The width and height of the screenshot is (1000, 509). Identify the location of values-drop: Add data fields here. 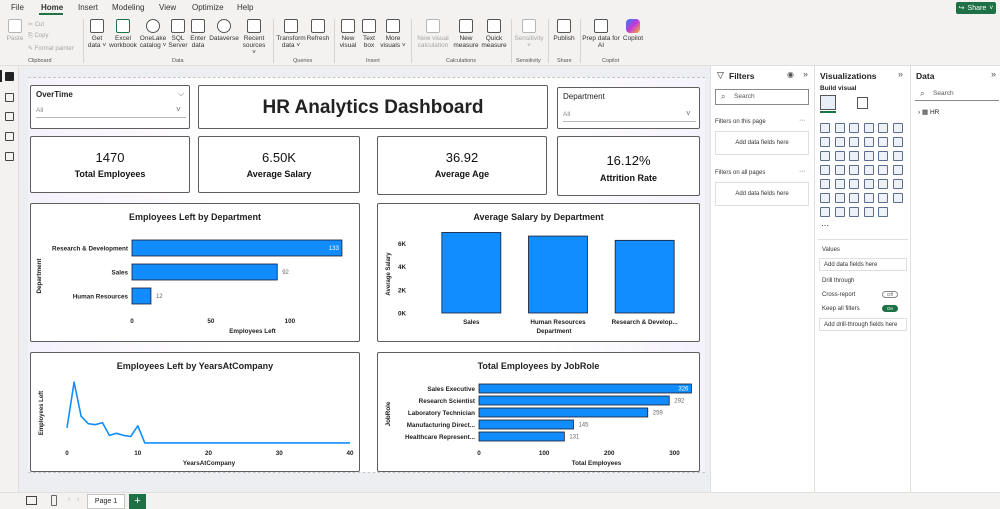
(863, 264).